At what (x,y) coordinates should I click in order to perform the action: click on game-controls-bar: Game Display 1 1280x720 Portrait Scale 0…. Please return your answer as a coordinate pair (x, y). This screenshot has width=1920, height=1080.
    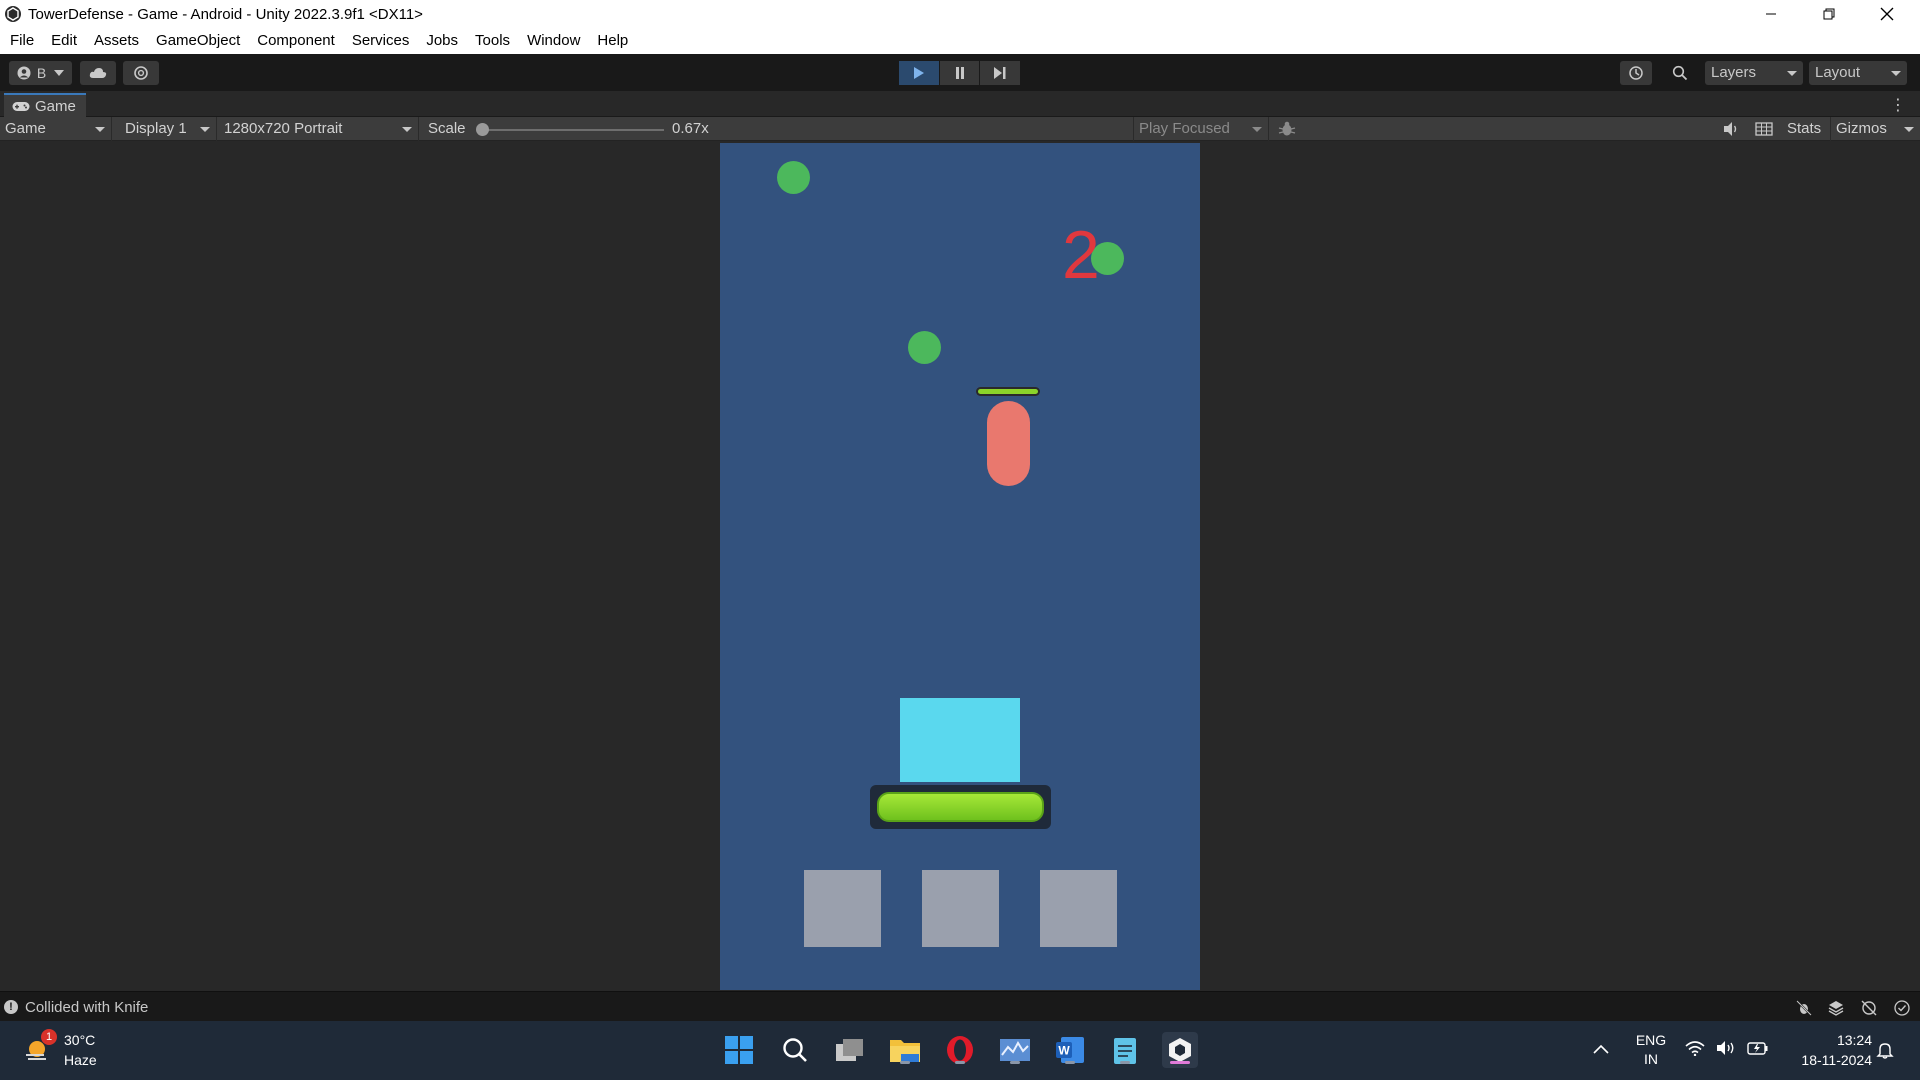
    Looking at the image, I should click on (960, 129).